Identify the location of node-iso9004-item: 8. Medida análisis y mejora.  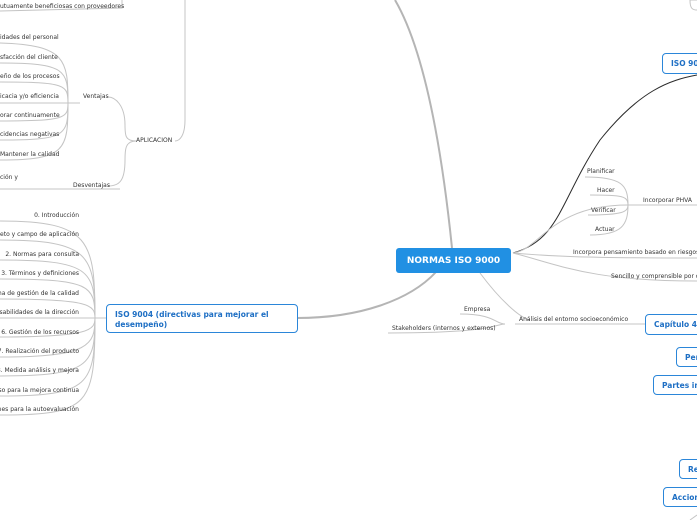
(39, 371).